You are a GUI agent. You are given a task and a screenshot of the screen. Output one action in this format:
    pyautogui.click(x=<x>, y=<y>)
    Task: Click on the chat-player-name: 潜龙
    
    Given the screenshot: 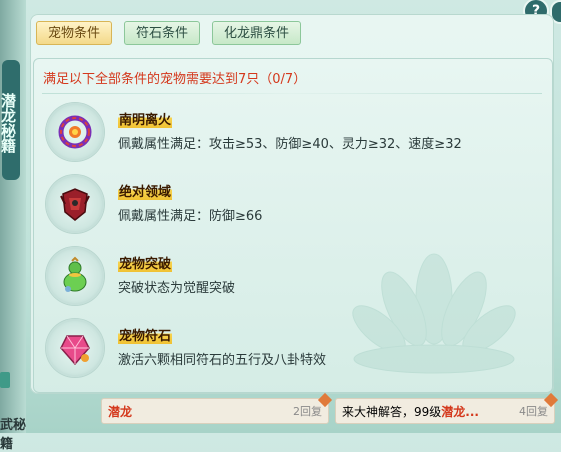 What is the action you would take?
    pyautogui.click(x=120, y=412)
    